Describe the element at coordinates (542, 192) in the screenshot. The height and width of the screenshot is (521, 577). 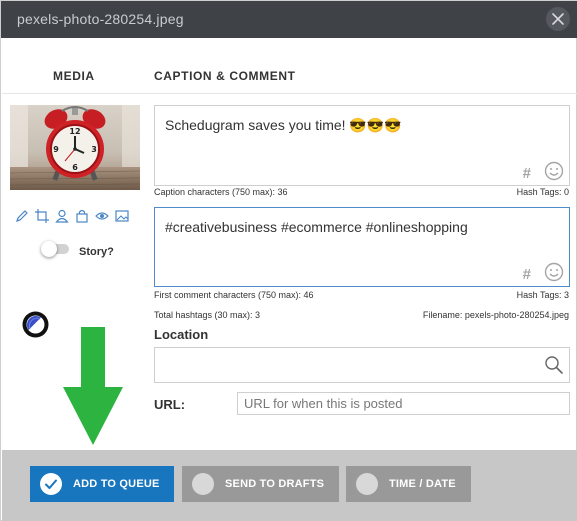
I see `caption-hashtag-count: Hash Tags: 0` at that location.